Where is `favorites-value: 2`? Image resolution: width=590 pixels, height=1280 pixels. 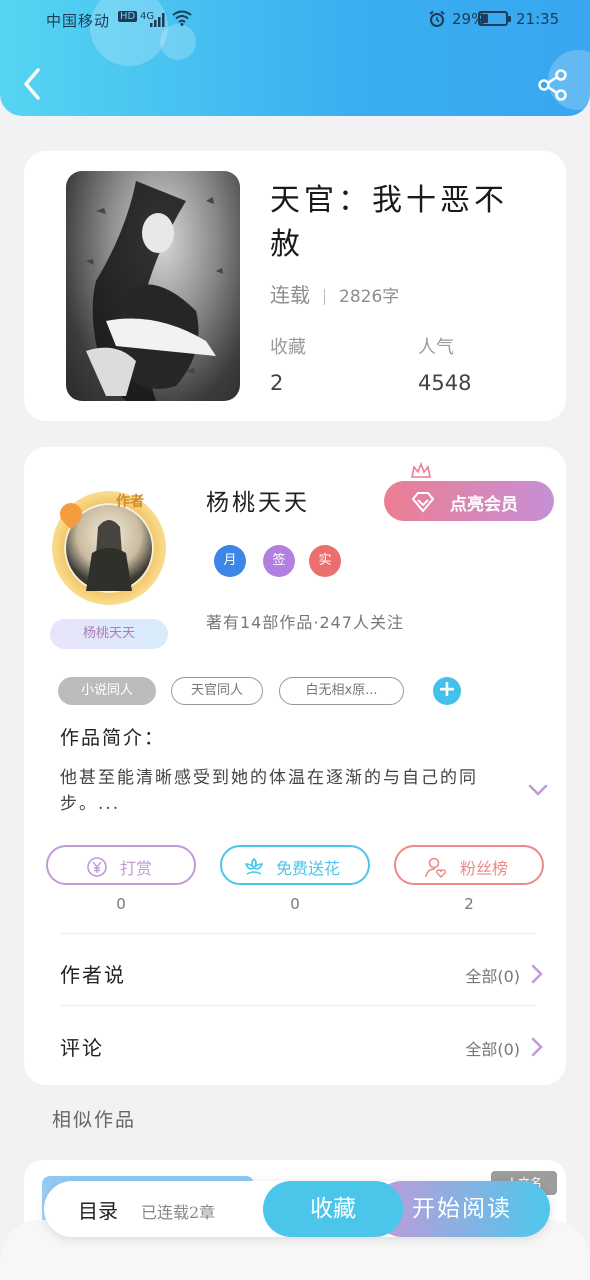
favorites-value: 2 is located at coordinates (277, 383).